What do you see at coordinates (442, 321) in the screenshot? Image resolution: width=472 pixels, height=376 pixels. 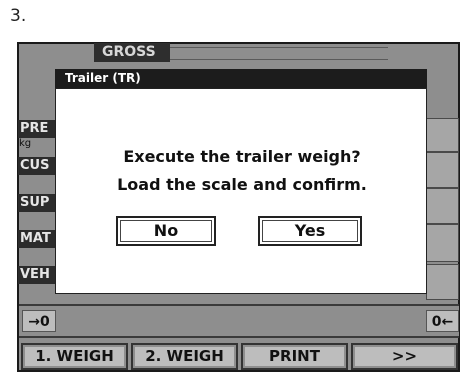 I see `zero-right-button: 0←` at bounding box center [442, 321].